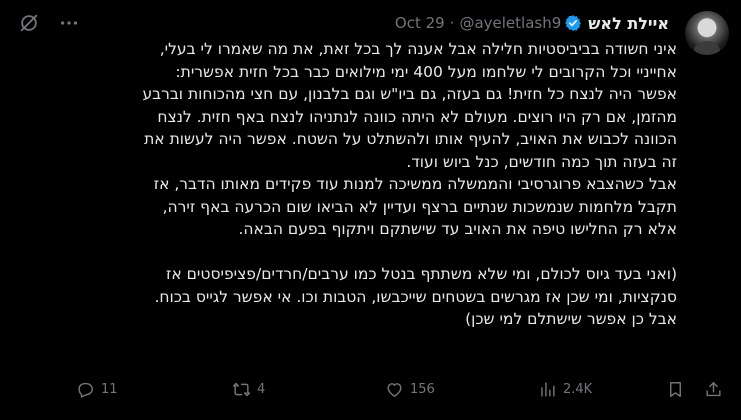 The image size is (741, 420). I want to click on author-display-name: איילת לאש, so click(628, 23).